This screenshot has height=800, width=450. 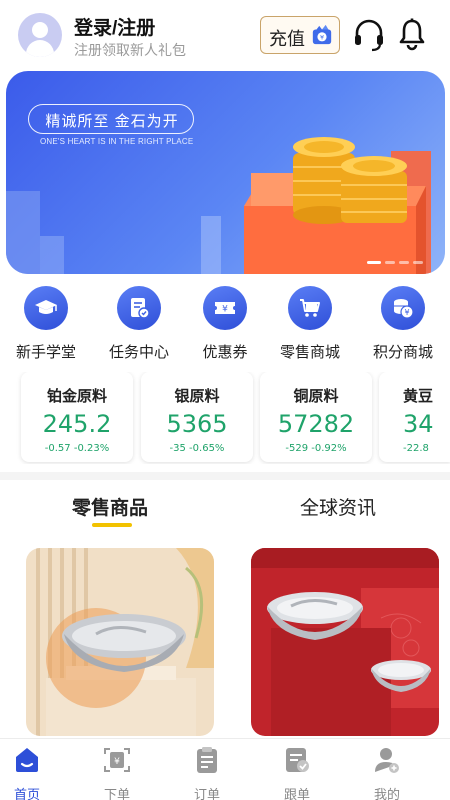 I want to click on avatar, so click(x=40, y=35).